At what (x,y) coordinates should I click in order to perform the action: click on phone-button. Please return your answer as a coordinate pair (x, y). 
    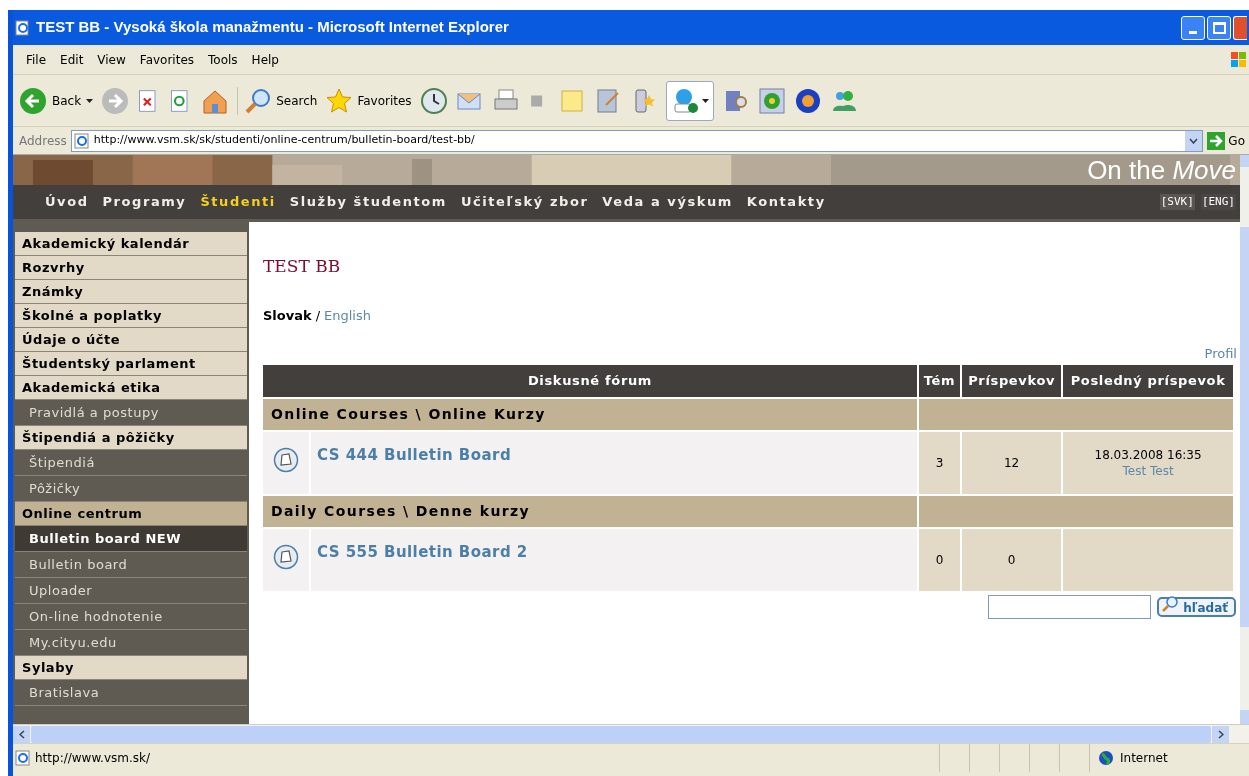
    Looking at the image, I should click on (689, 100).